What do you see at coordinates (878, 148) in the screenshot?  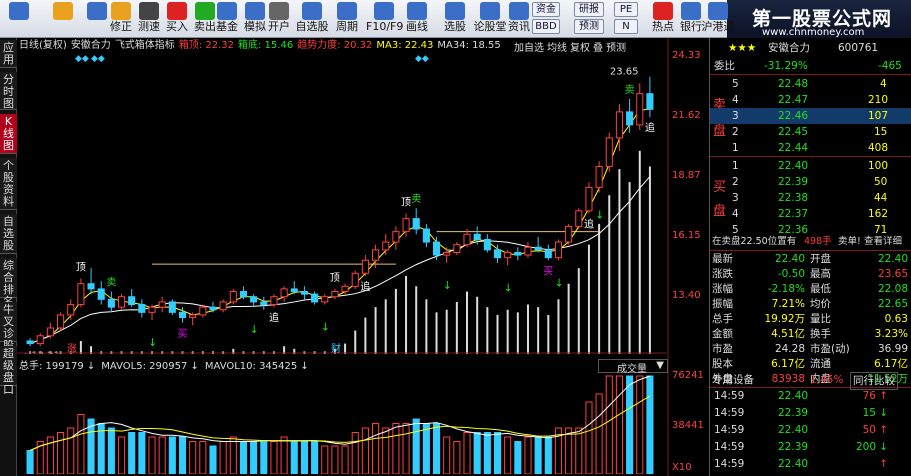 I see `ask-volume: 408` at bounding box center [878, 148].